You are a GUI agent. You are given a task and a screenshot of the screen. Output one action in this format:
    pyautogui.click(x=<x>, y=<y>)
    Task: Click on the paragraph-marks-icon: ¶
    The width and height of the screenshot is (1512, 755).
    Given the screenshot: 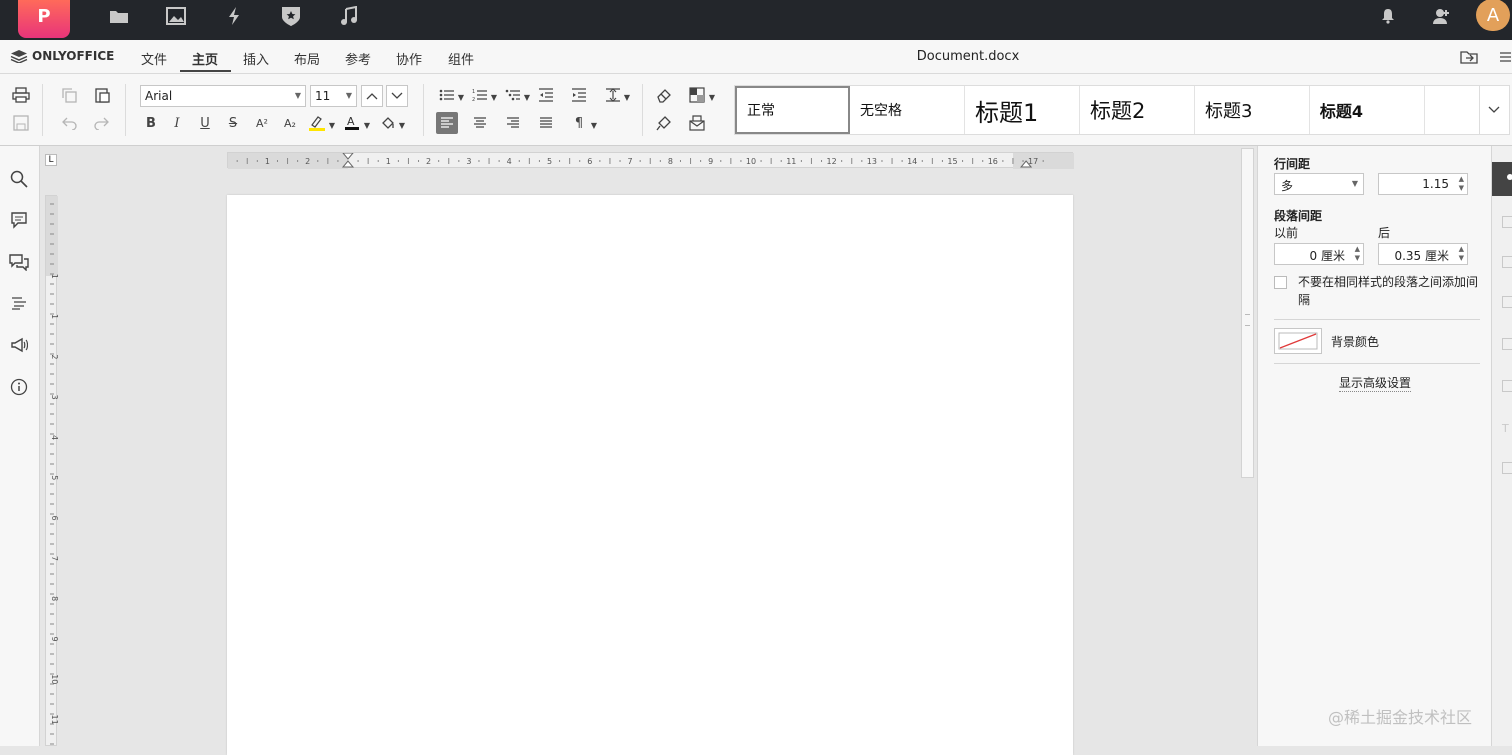 What is the action you would take?
    pyautogui.click(x=579, y=123)
    